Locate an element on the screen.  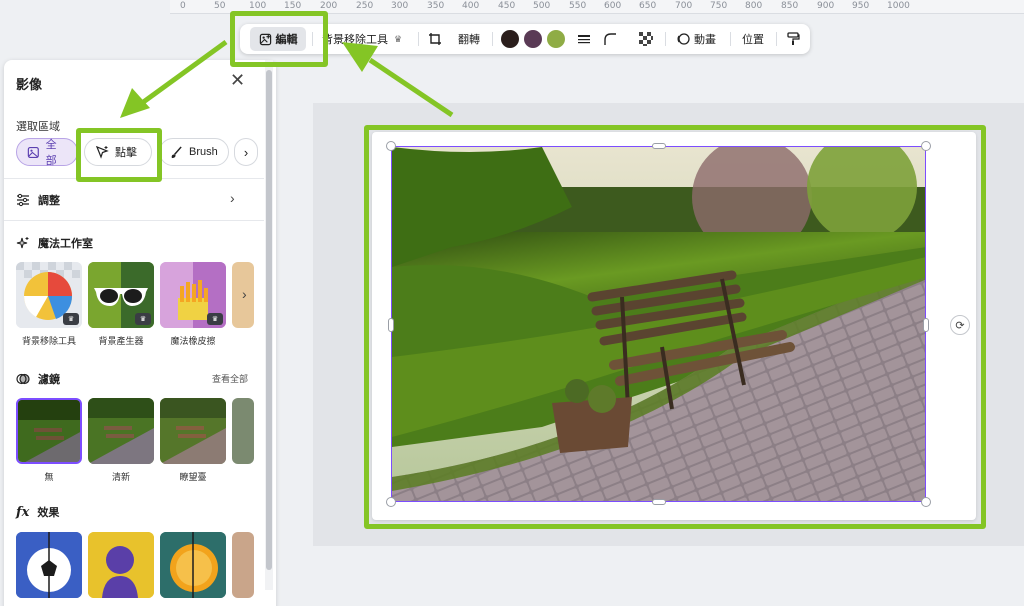
bg-remover-button: 背景移除工具 ♛ is located at coordinates (362, 39).